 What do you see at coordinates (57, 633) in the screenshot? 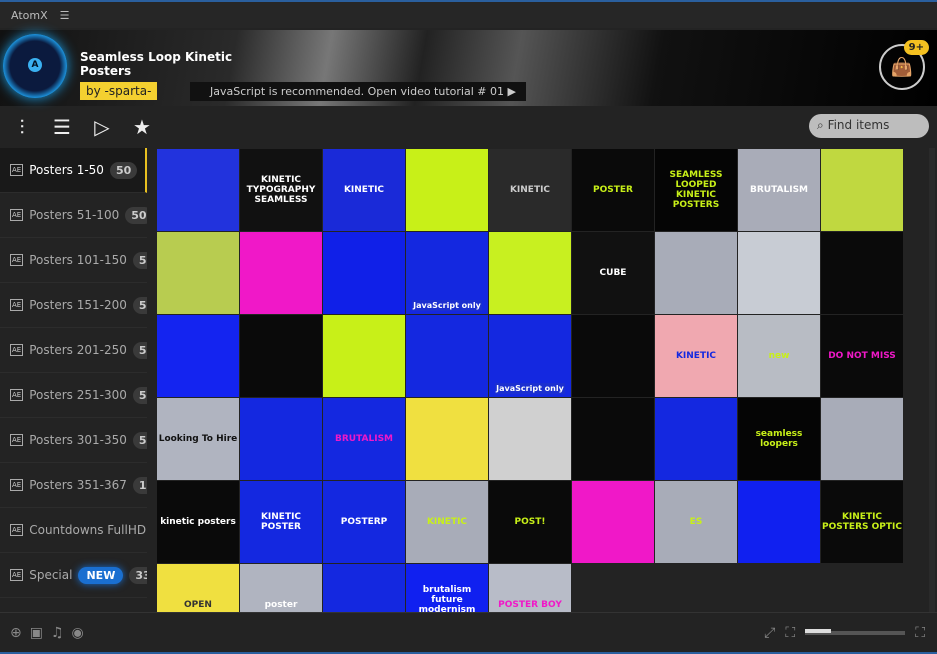
I see `music-icon: ♫` at bounding box center [57, 633].